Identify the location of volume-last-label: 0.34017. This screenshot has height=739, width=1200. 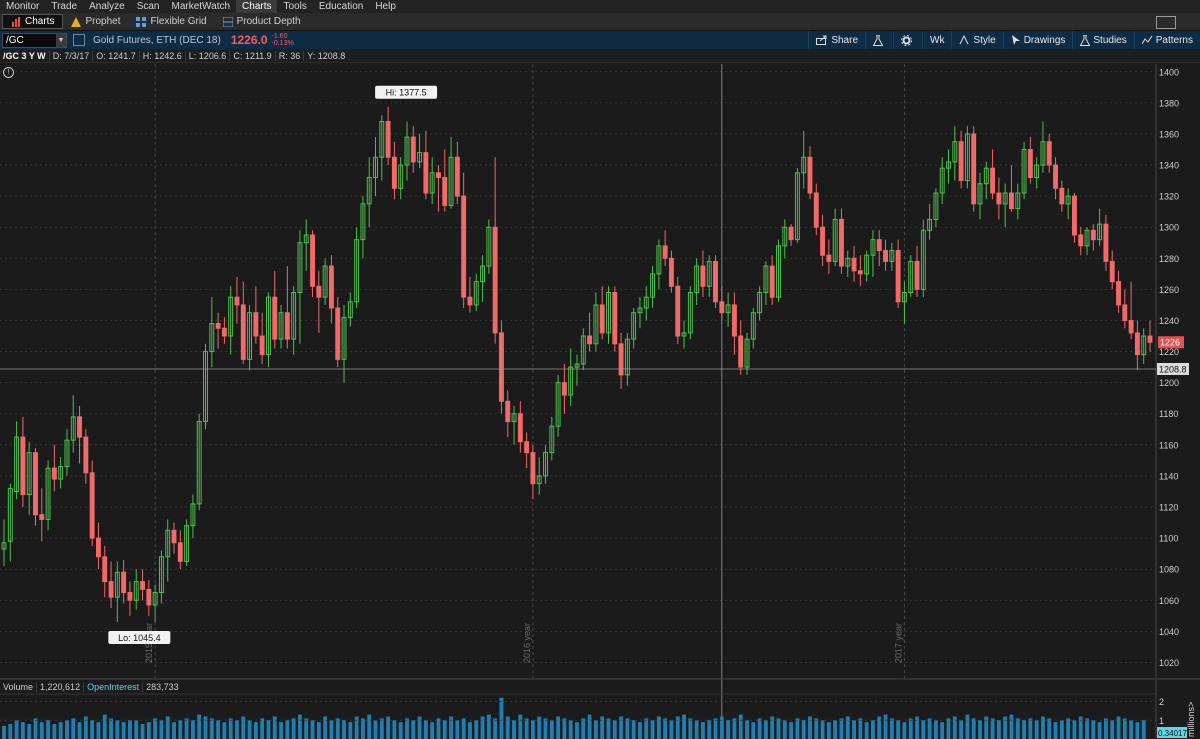
(1172, 733).